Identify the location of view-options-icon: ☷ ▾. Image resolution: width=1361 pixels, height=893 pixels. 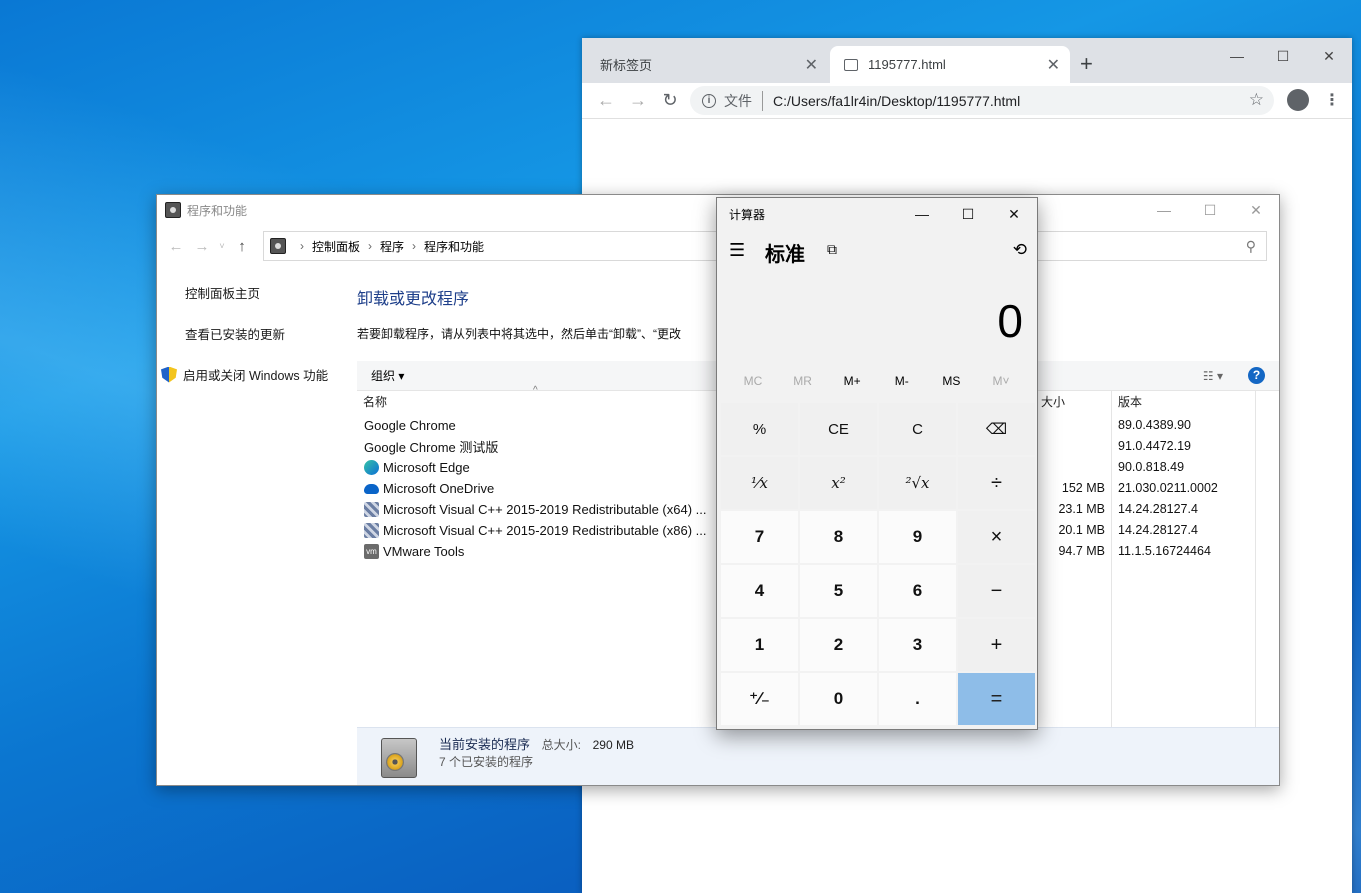
(1213, 376).